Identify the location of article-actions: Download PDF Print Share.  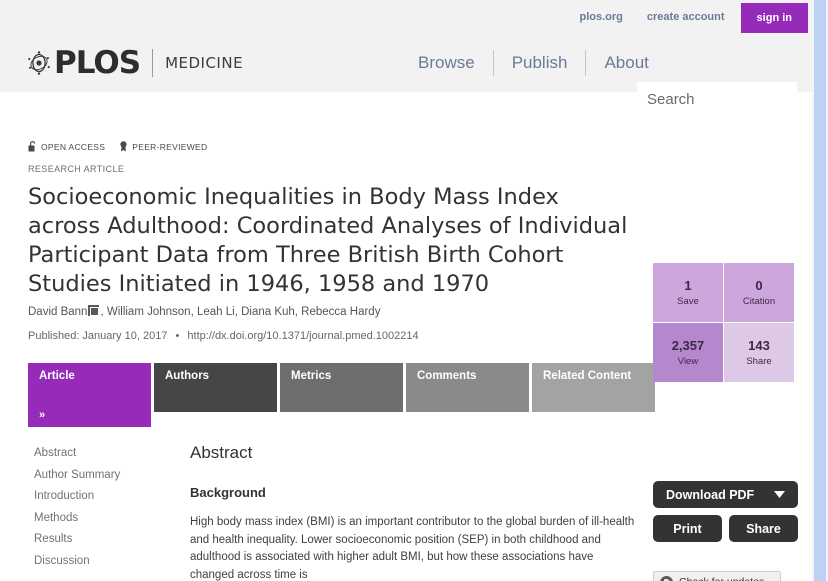
(725, 511).